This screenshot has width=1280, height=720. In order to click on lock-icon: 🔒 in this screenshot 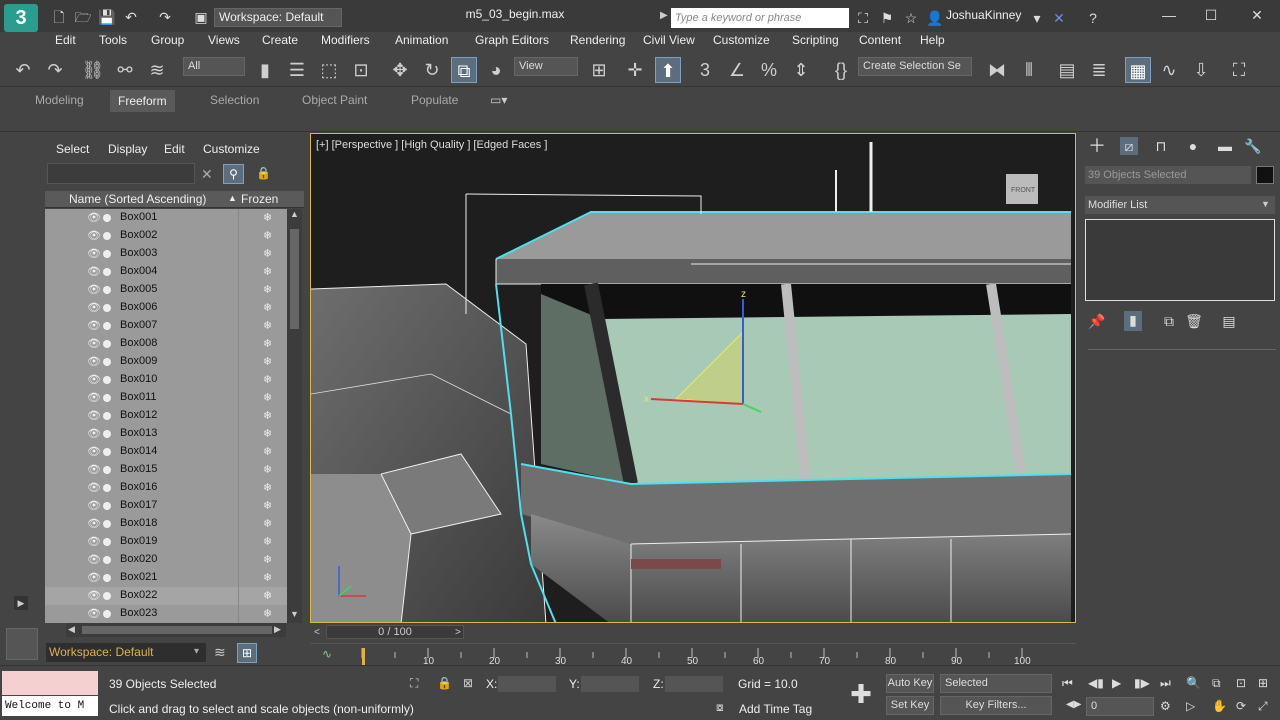, I will do `click(263, 173)`.